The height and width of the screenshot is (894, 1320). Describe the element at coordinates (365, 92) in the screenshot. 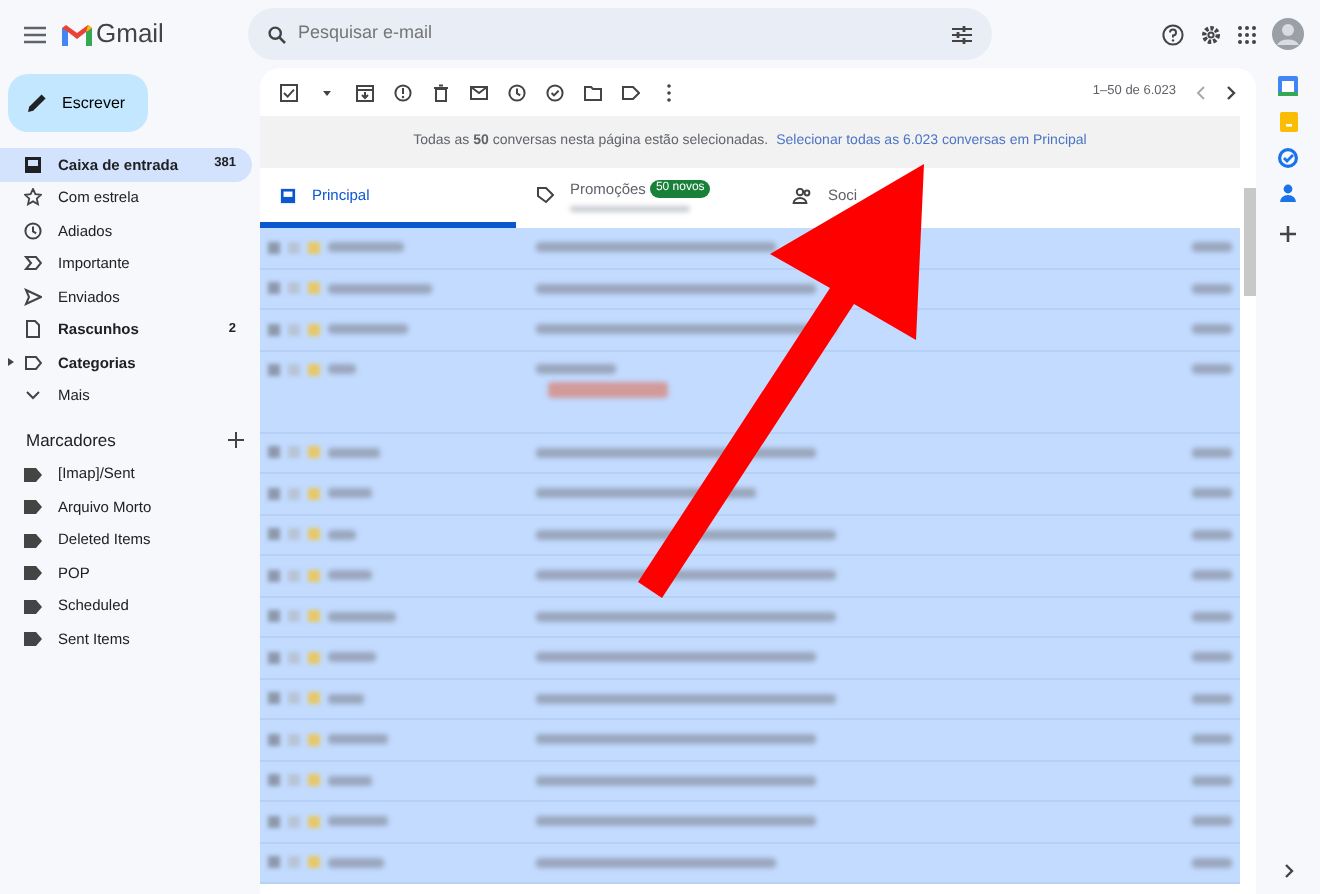

I see `archive-icon` at that location.